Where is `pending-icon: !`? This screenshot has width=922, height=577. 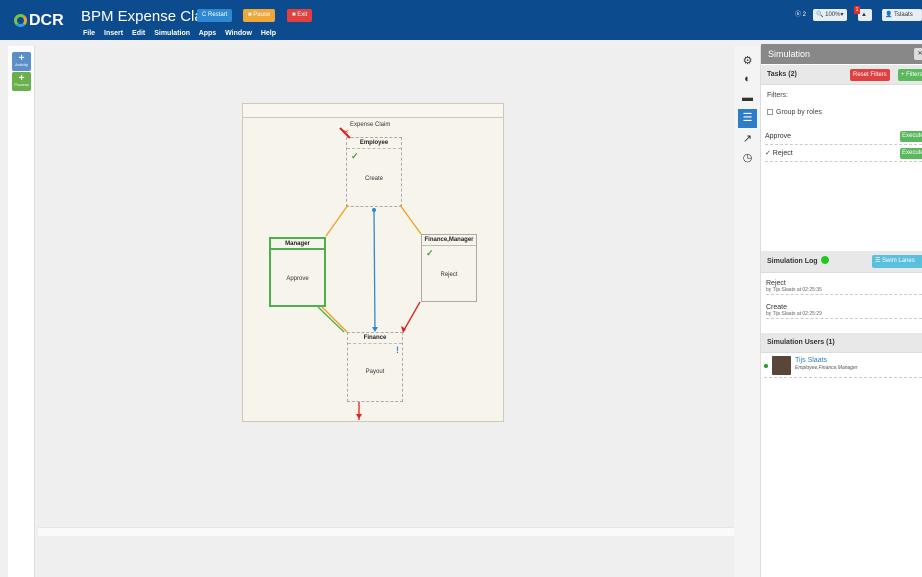
pending-icon: ! is located at coordinates (397, 350).